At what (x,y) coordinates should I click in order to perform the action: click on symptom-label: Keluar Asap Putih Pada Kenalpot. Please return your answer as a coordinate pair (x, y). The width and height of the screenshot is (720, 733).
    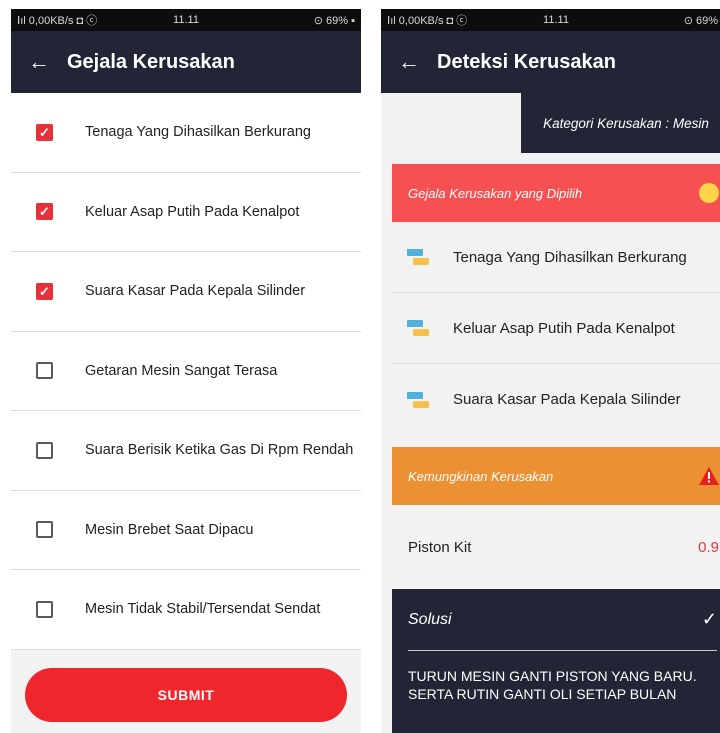
    Looking at the image, I should click on (192, 211).